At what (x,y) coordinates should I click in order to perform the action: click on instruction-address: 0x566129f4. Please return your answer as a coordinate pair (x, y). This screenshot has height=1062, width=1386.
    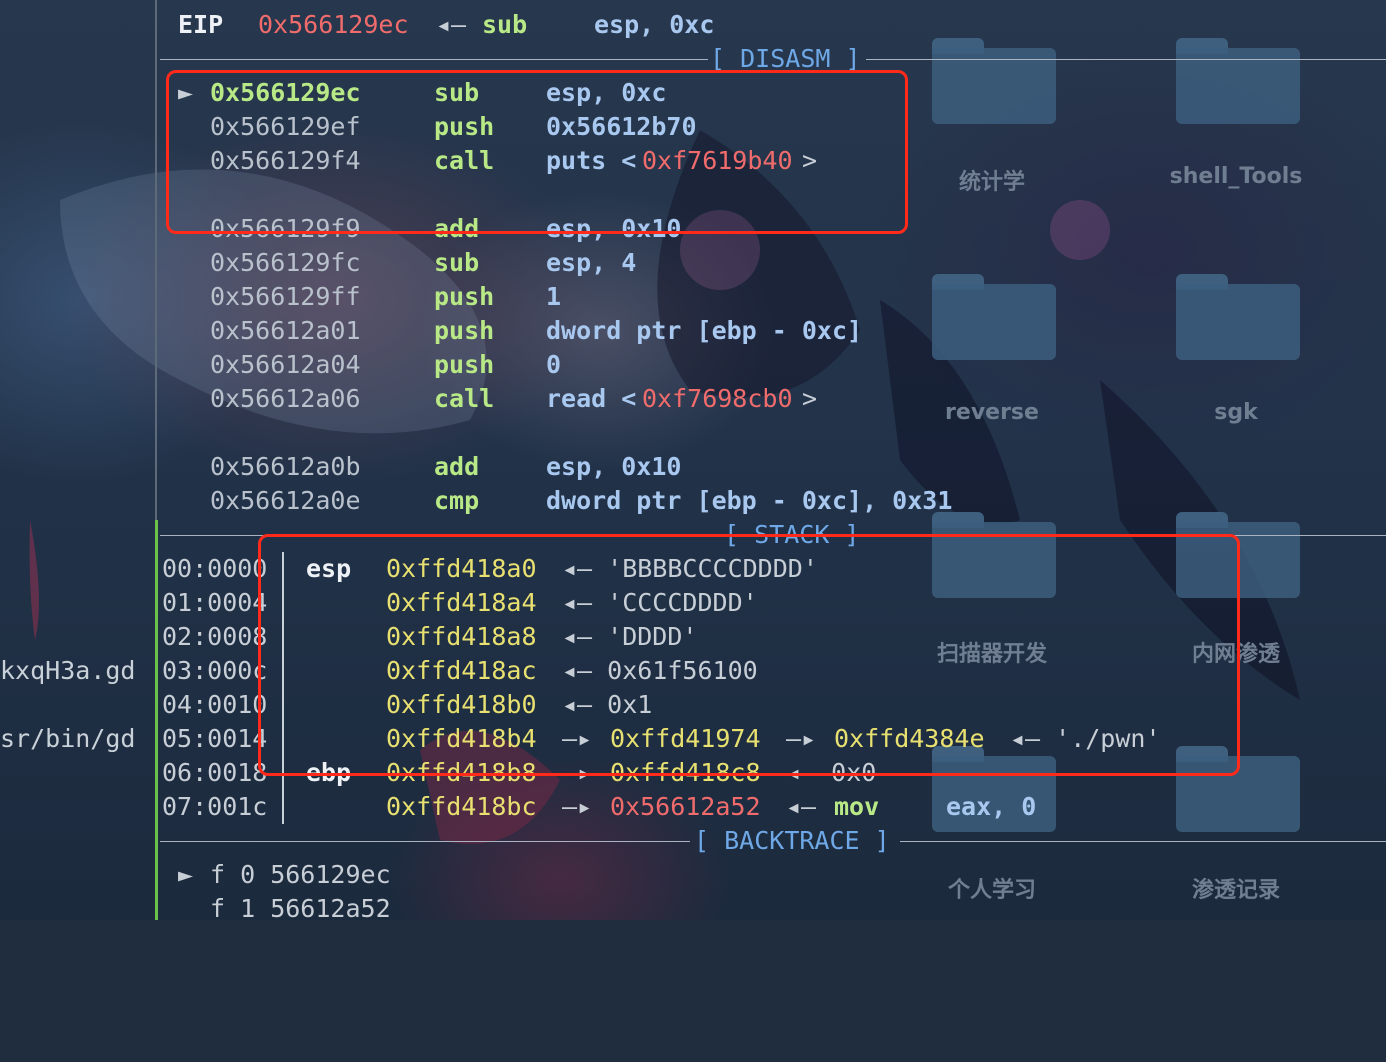
    Looking at the image, I should click on (285, 160).